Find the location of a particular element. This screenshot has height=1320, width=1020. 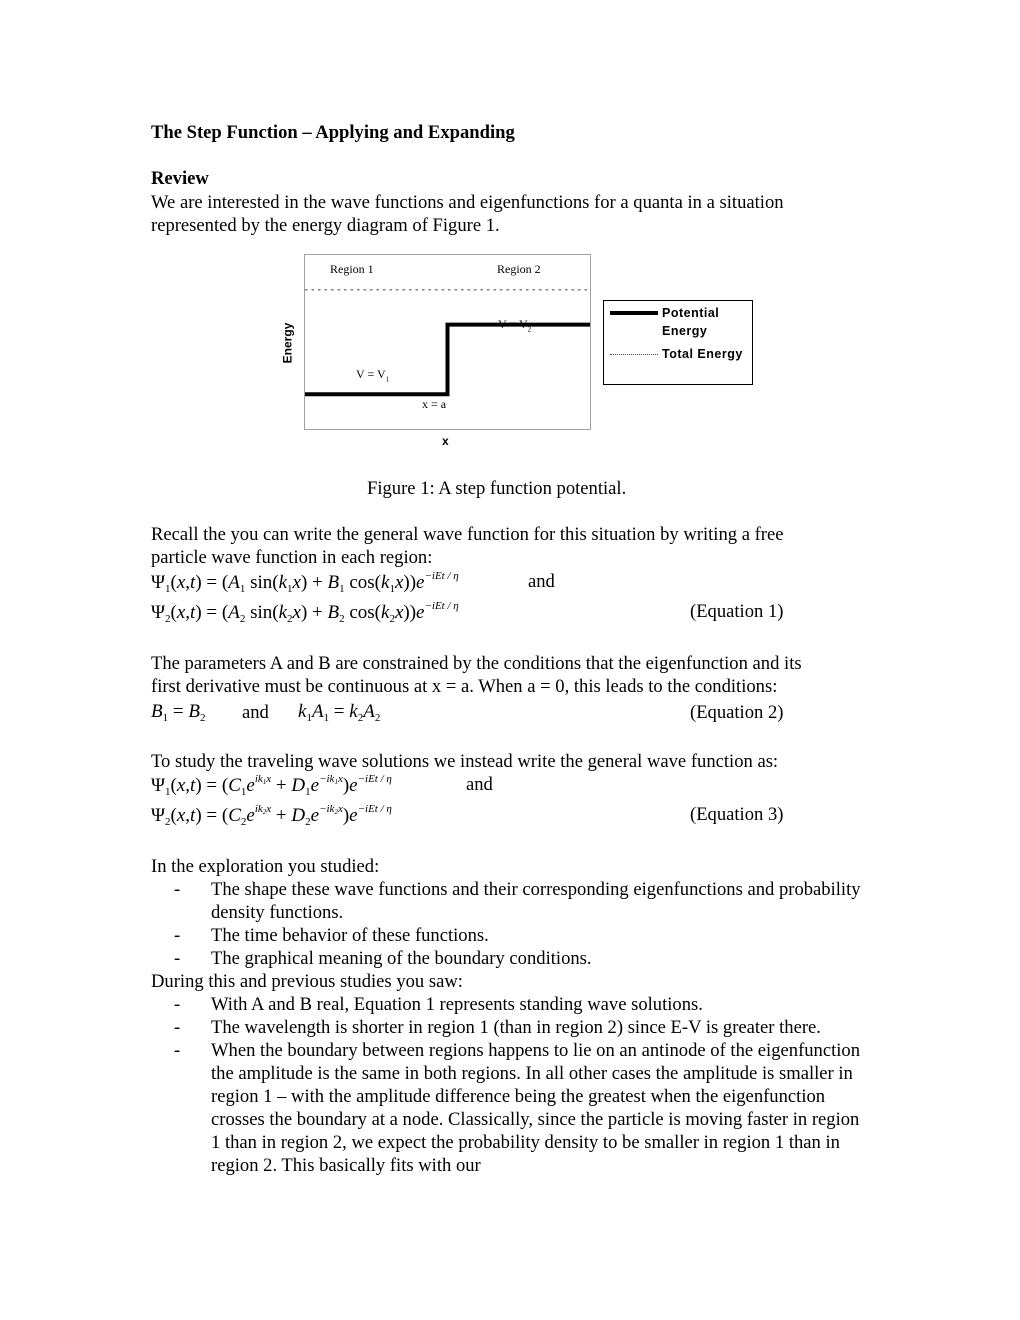

v2-label: V = V2 is located at coordinates (515, 325).